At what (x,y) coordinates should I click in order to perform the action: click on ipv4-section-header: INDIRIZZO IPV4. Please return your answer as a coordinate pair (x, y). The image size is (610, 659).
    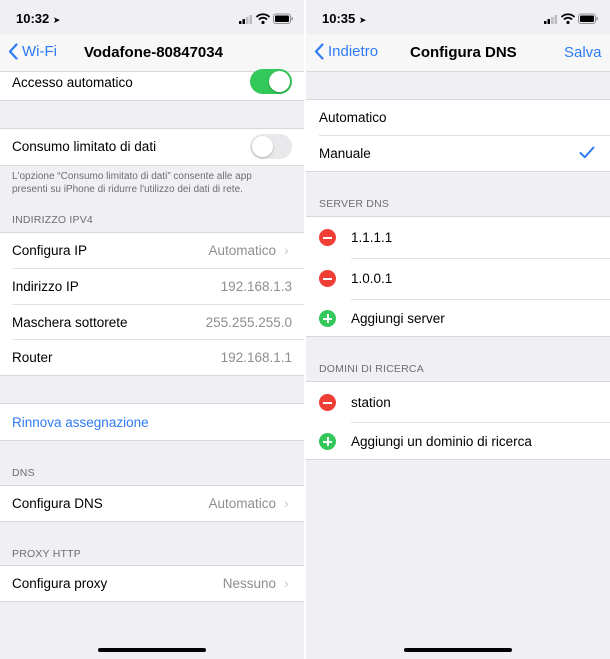
    Looking at the image, I should click on (52, 220).